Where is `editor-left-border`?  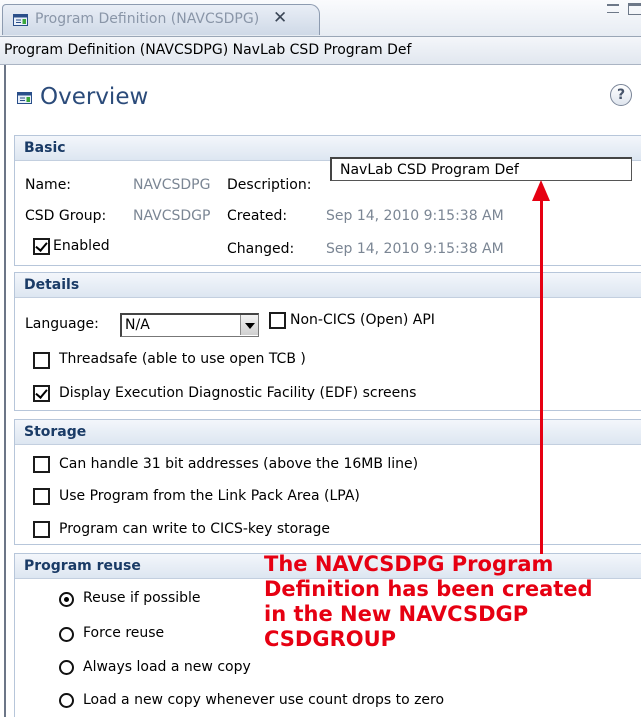
editor-left-border is located at coordinates (5, 391).